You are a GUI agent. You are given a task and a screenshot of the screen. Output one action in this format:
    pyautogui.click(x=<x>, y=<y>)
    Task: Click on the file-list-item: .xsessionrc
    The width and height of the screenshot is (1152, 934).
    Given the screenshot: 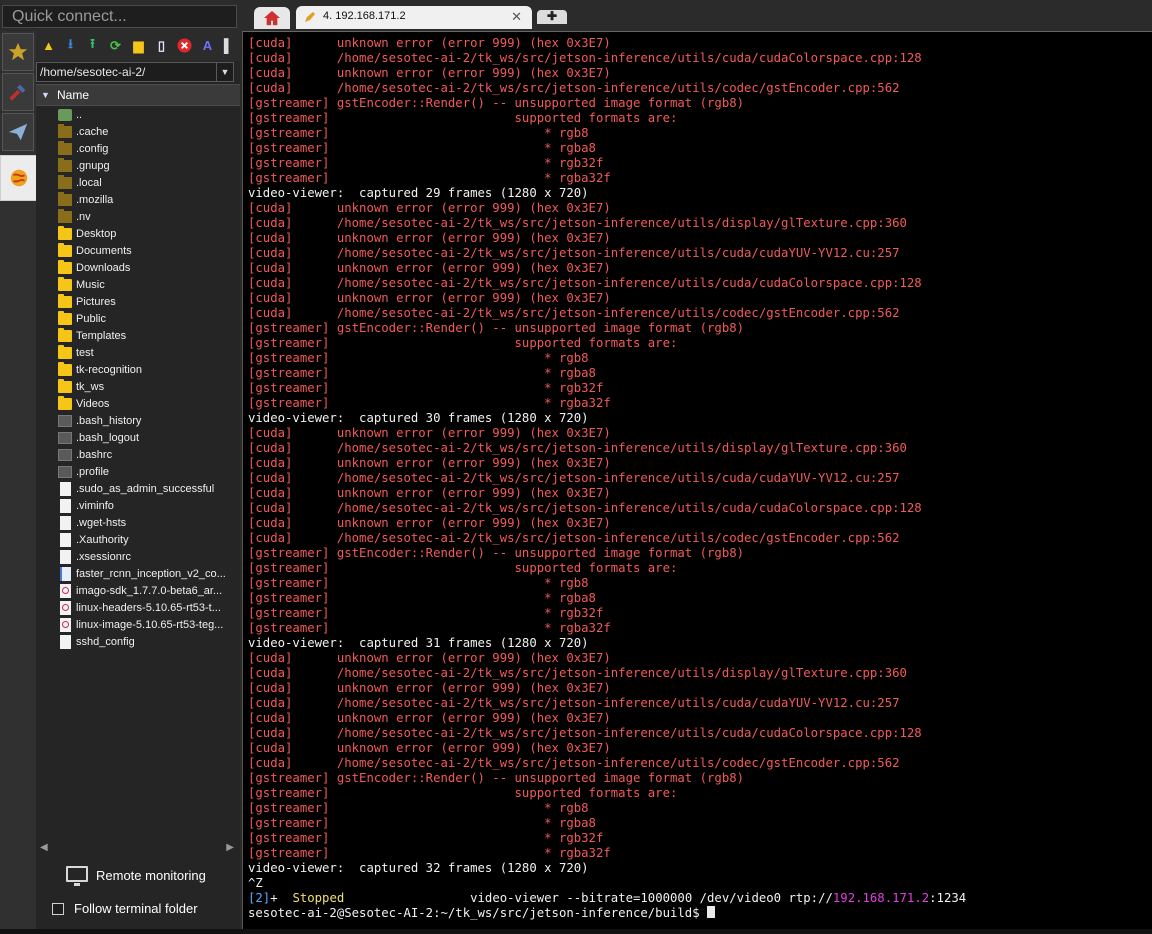 What is the action you would take?
    pyautogui.click(x=148, y=557)
    